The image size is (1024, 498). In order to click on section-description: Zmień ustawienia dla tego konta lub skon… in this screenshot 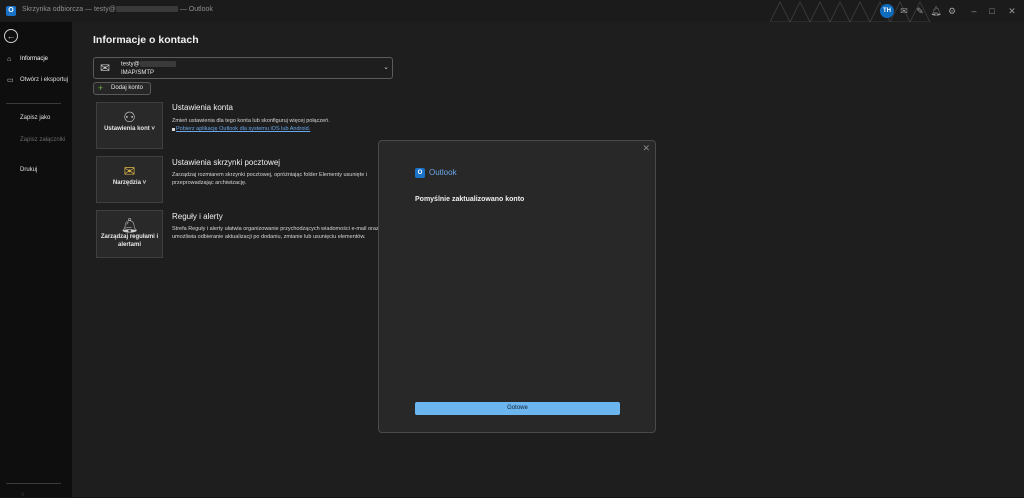, I will do `click(251, 121)`.